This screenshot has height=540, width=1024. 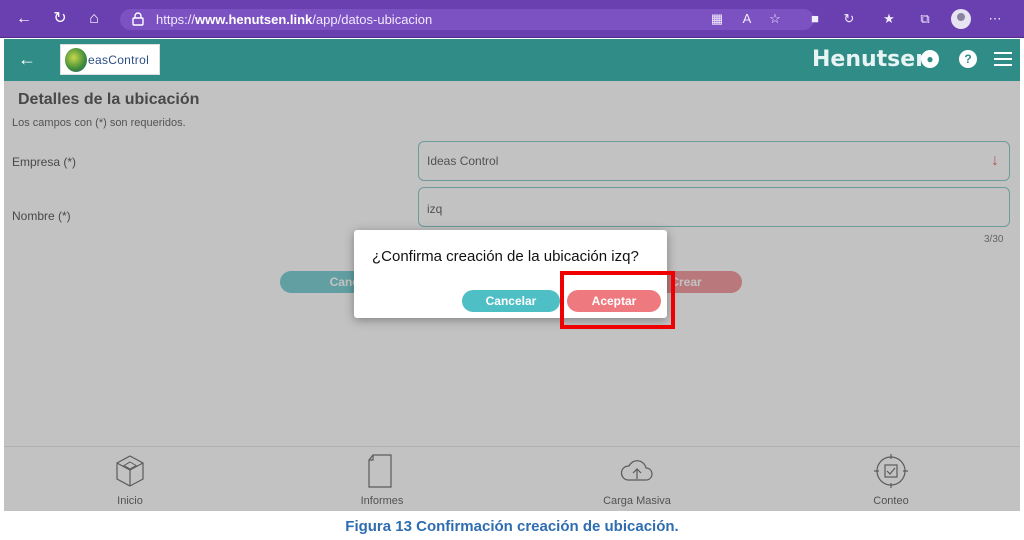 What do you see at coordinates (512, 60) in the screenshot?
I see `app-header: ← easControl Henutsen ● ?` at bounding box center [512, 60].